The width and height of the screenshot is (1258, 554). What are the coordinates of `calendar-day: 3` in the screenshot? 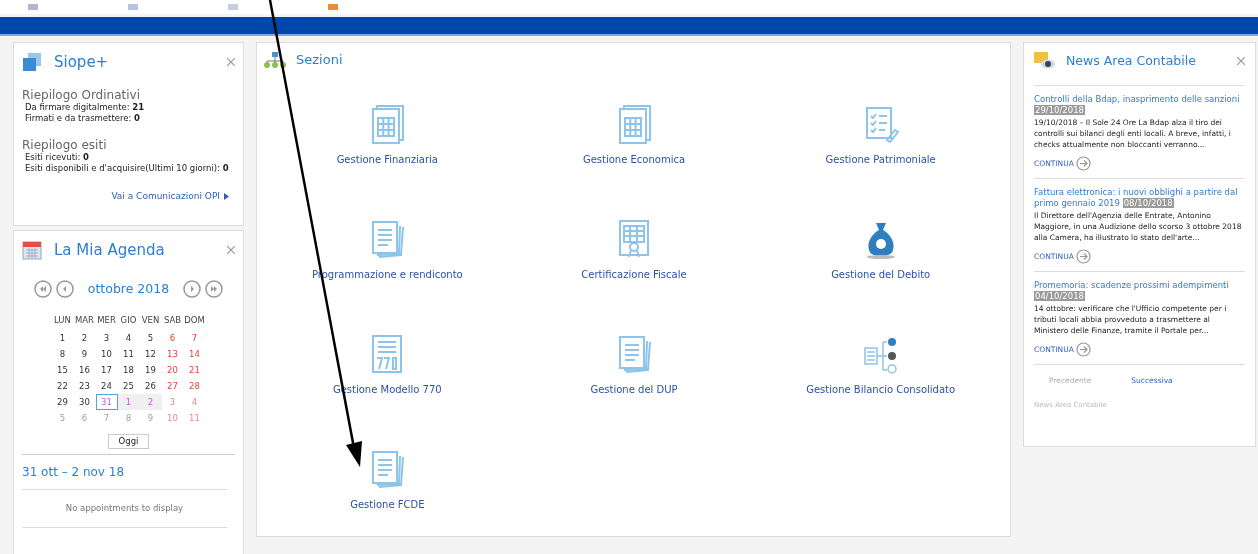 It's located at (106, 338).